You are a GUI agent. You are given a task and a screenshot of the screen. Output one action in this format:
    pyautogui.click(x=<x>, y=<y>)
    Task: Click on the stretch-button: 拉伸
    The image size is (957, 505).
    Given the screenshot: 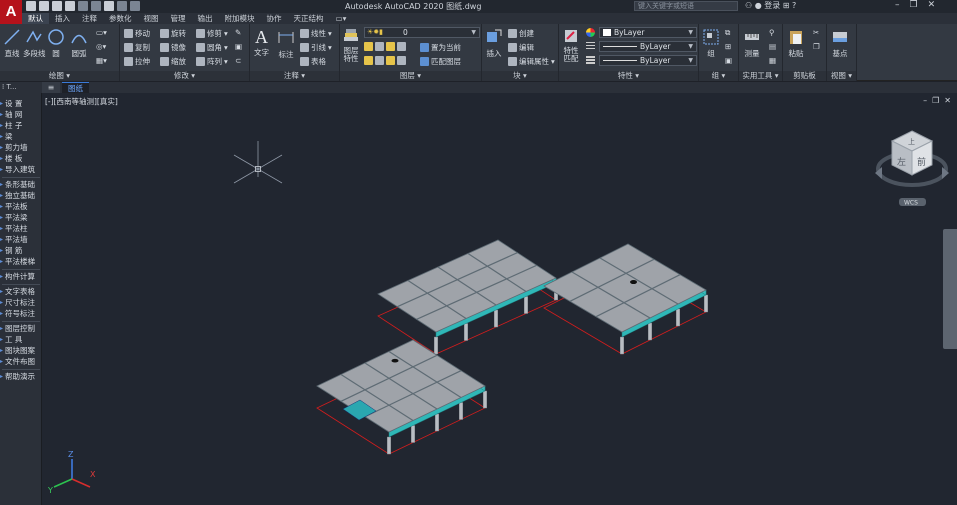 What is the action you would take?
    pyautogui.click(x=137, y=61)
    